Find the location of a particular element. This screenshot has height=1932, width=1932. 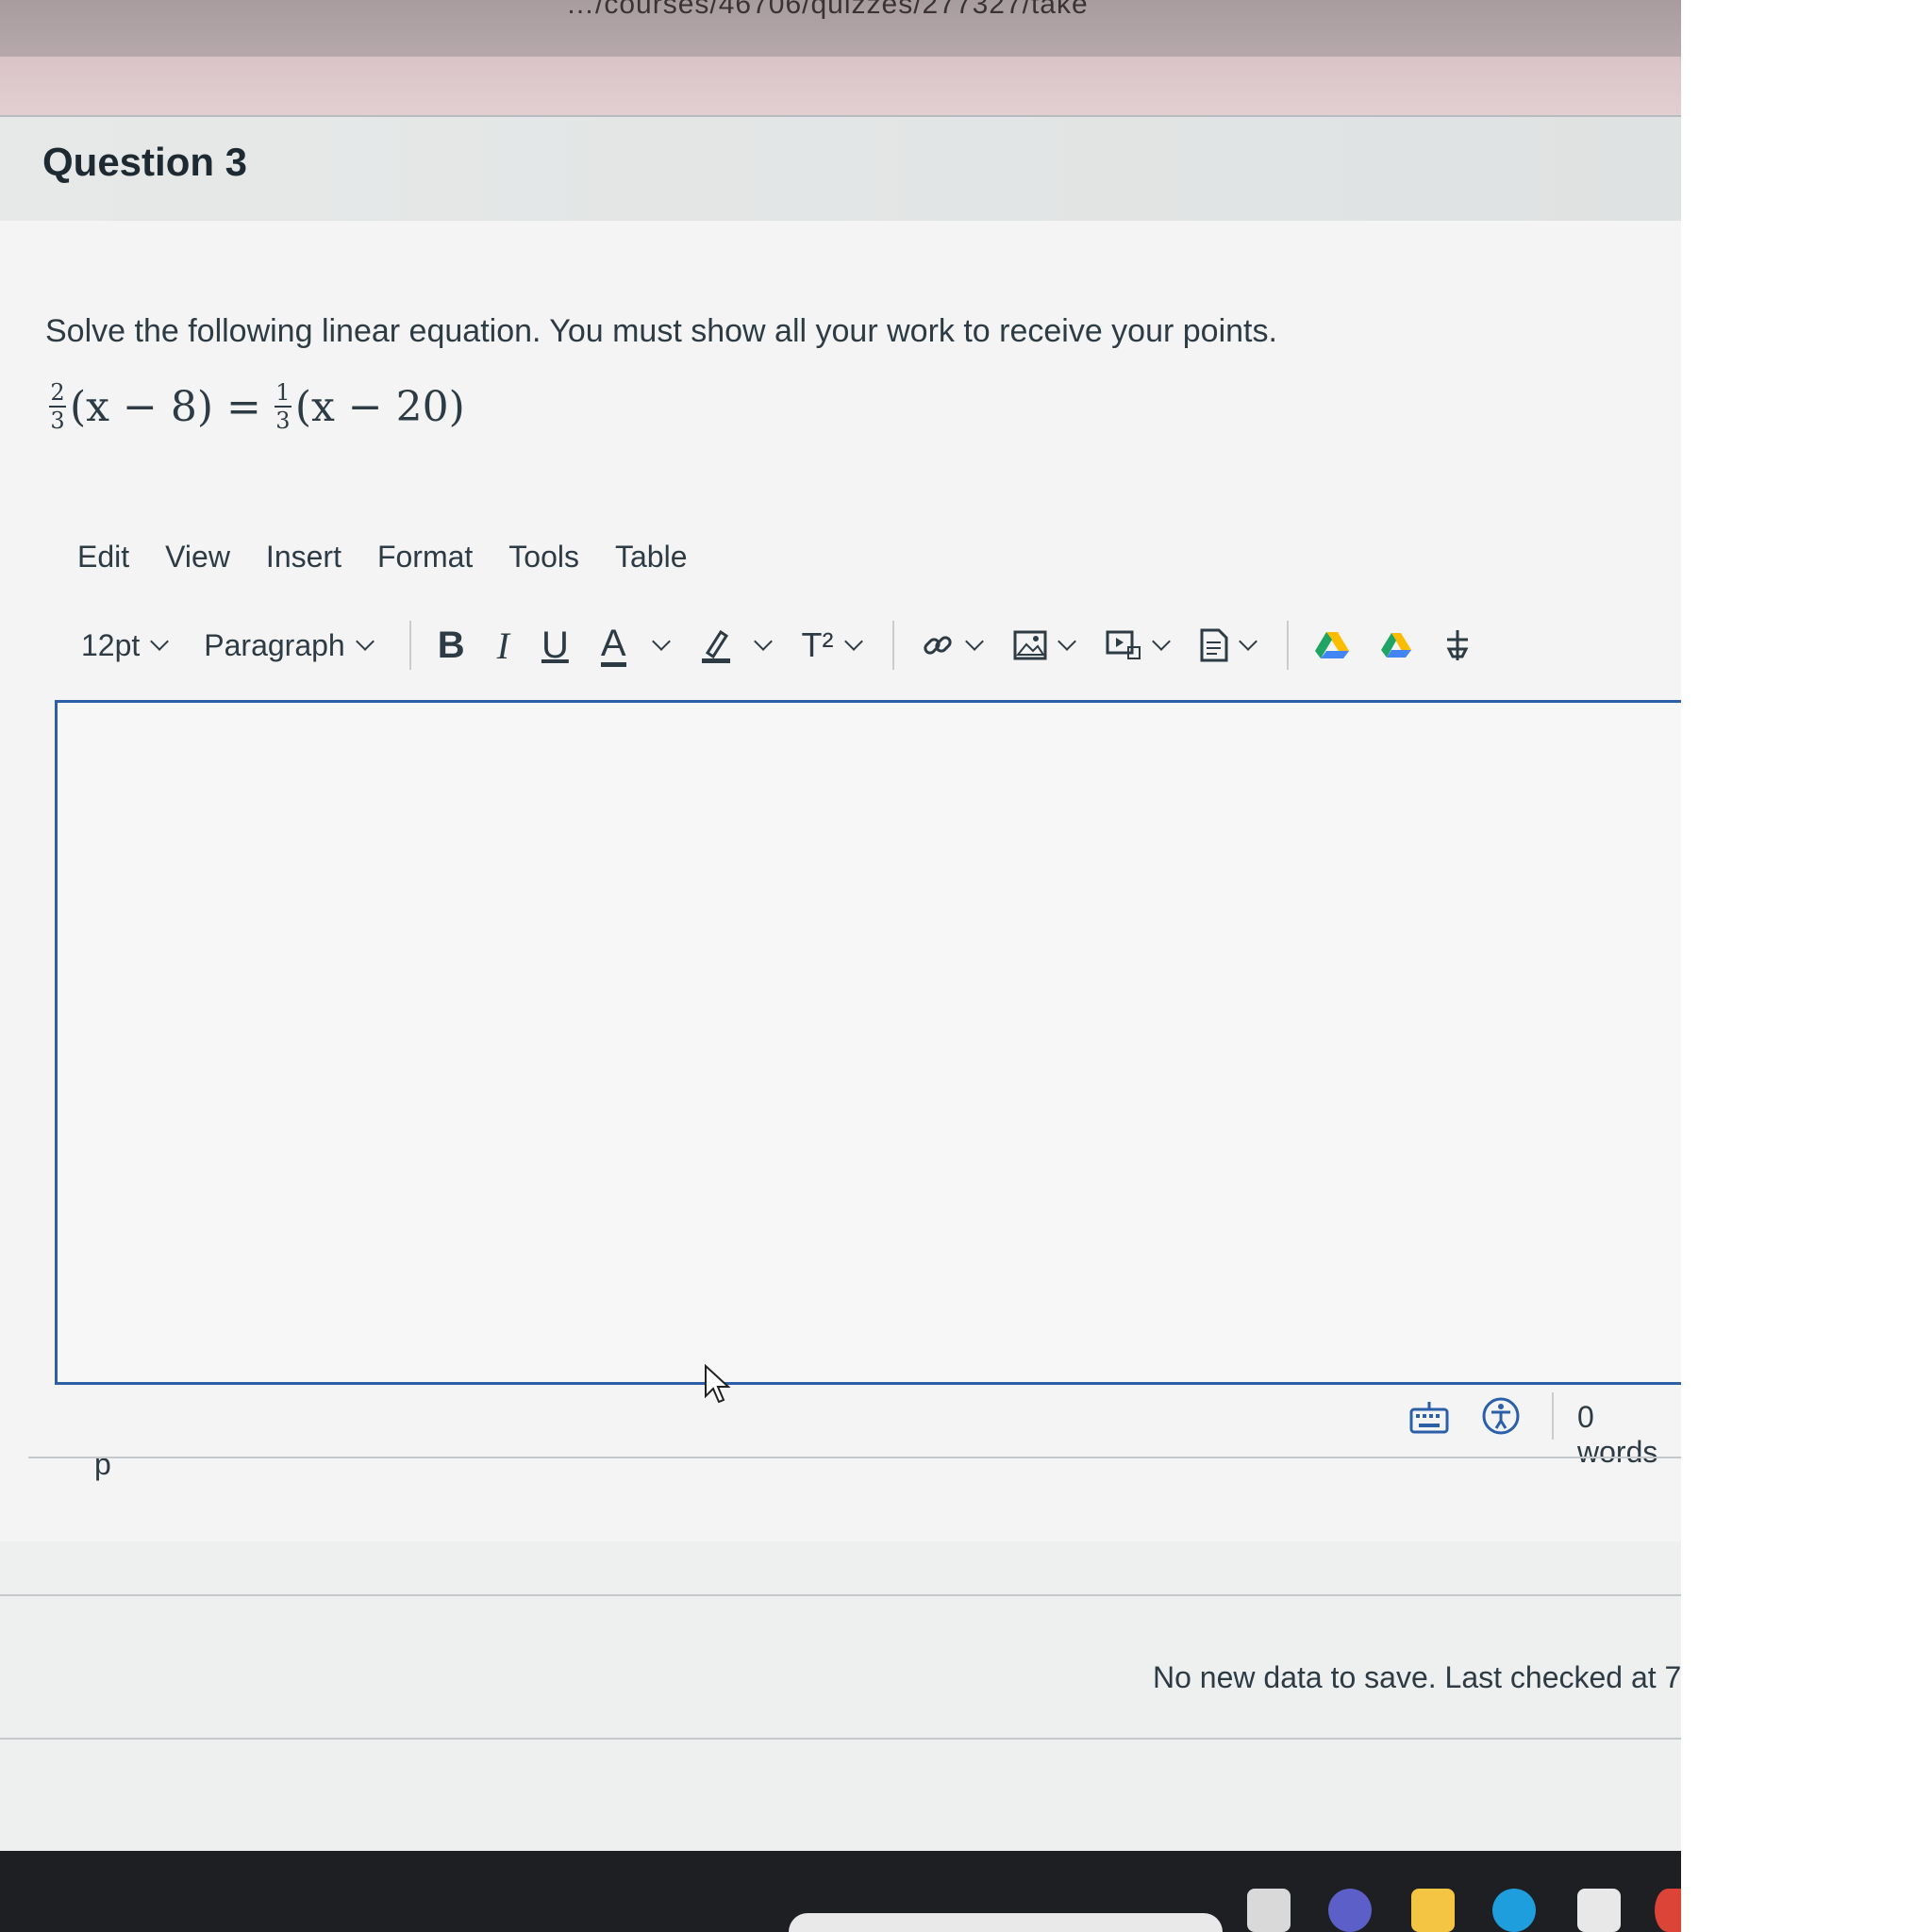

browser-toolbar-band is located at coordinates (840, 86).